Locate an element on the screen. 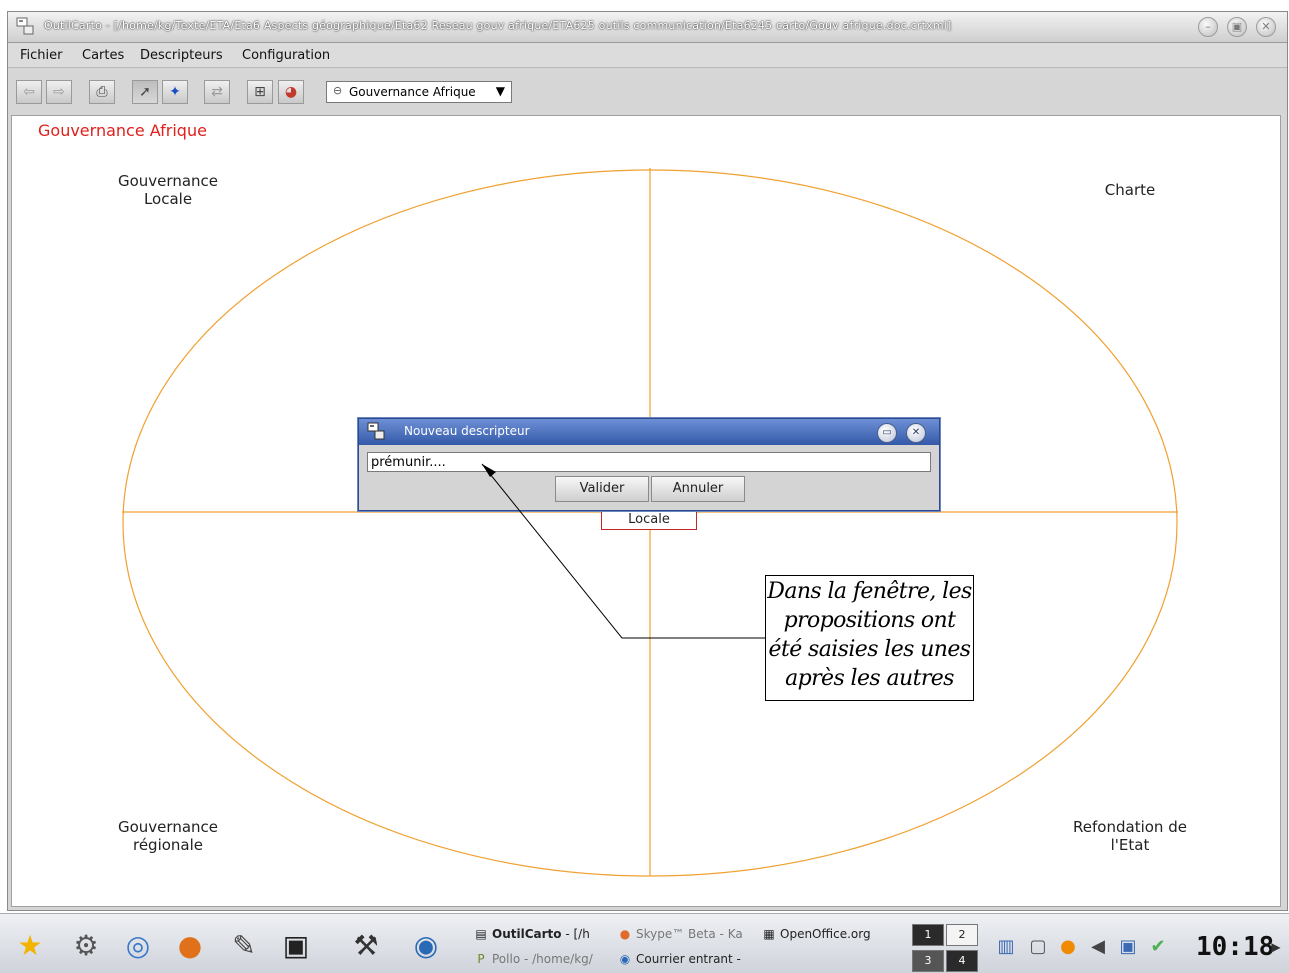  quadrant-label-bottom-left: Gouvernance régionale is located at coordinates (168, 836).